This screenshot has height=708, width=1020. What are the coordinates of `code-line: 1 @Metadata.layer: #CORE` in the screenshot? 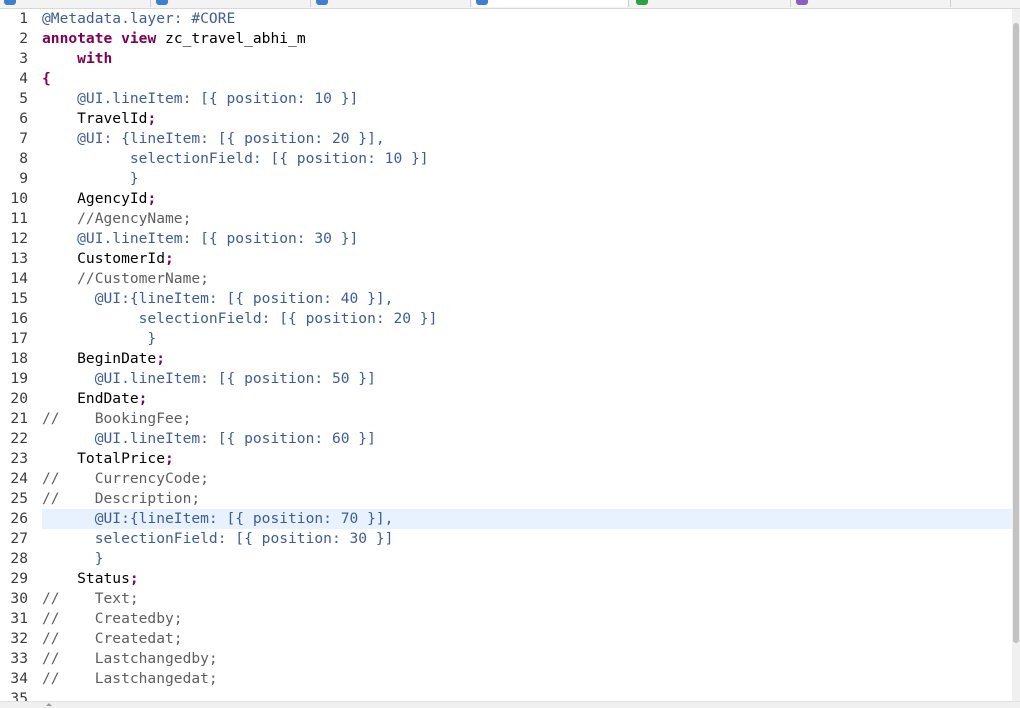 It's located at (506, 19).